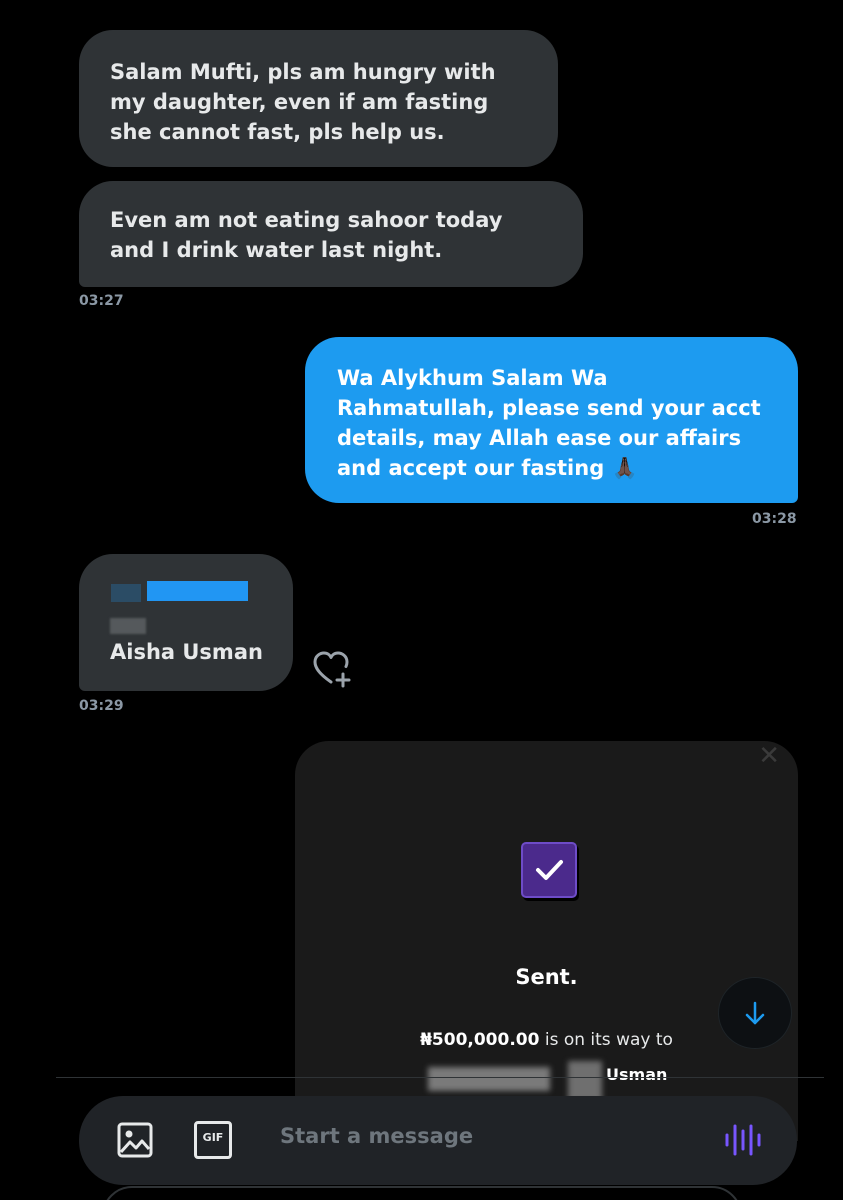 The width and height of the screenshot is (843, 1200). What do you see at coordinates (549, 870) in the screenshot?
I see `checkmark-icon` at bounding box center [549, 870].